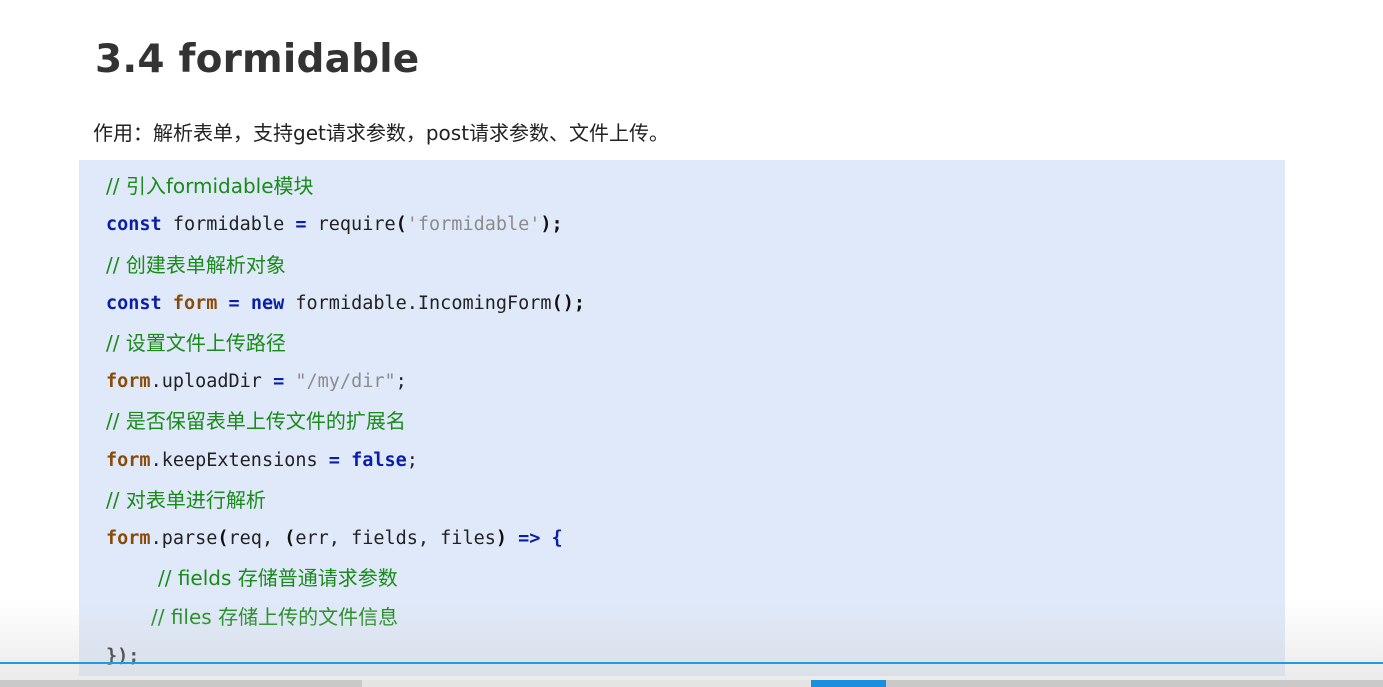 The width and height of the screenshot is (1383, 687). What do you see at coordinates (257, 59) in the screenshot?
I see `page-title: 3.4 formidable` at bounding box center [257, 59].